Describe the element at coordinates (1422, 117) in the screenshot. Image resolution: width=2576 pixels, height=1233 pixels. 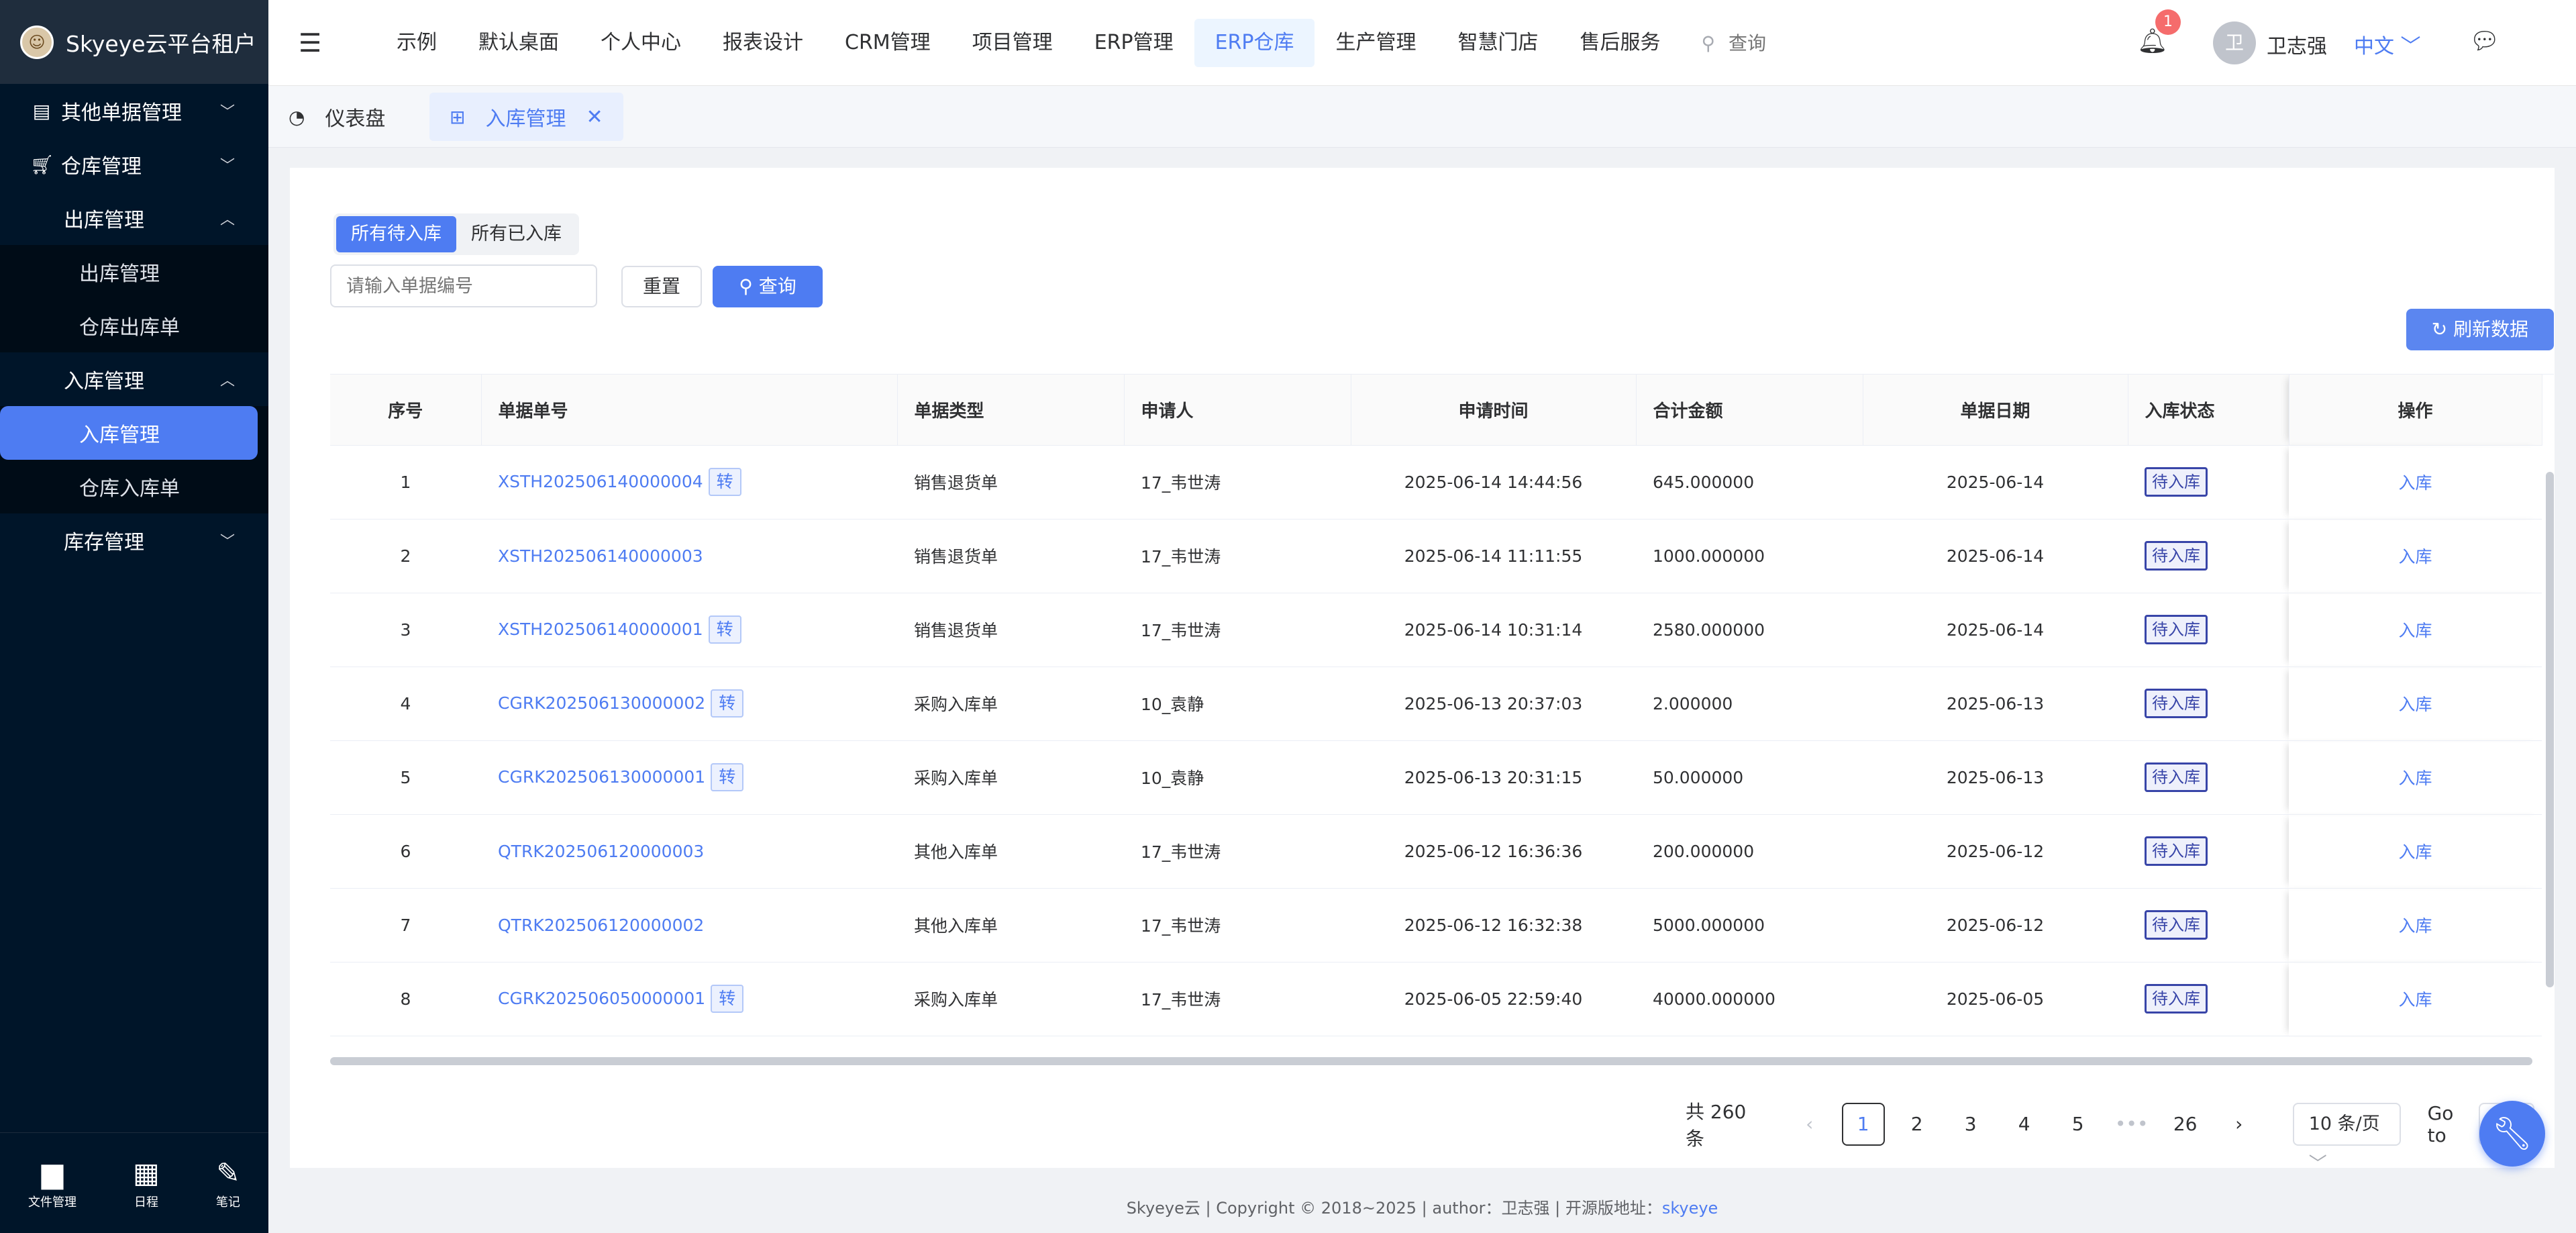
I see `tag-bar: ◔ 仪表盘 ⊞ 入库管理 ✕` at that location.